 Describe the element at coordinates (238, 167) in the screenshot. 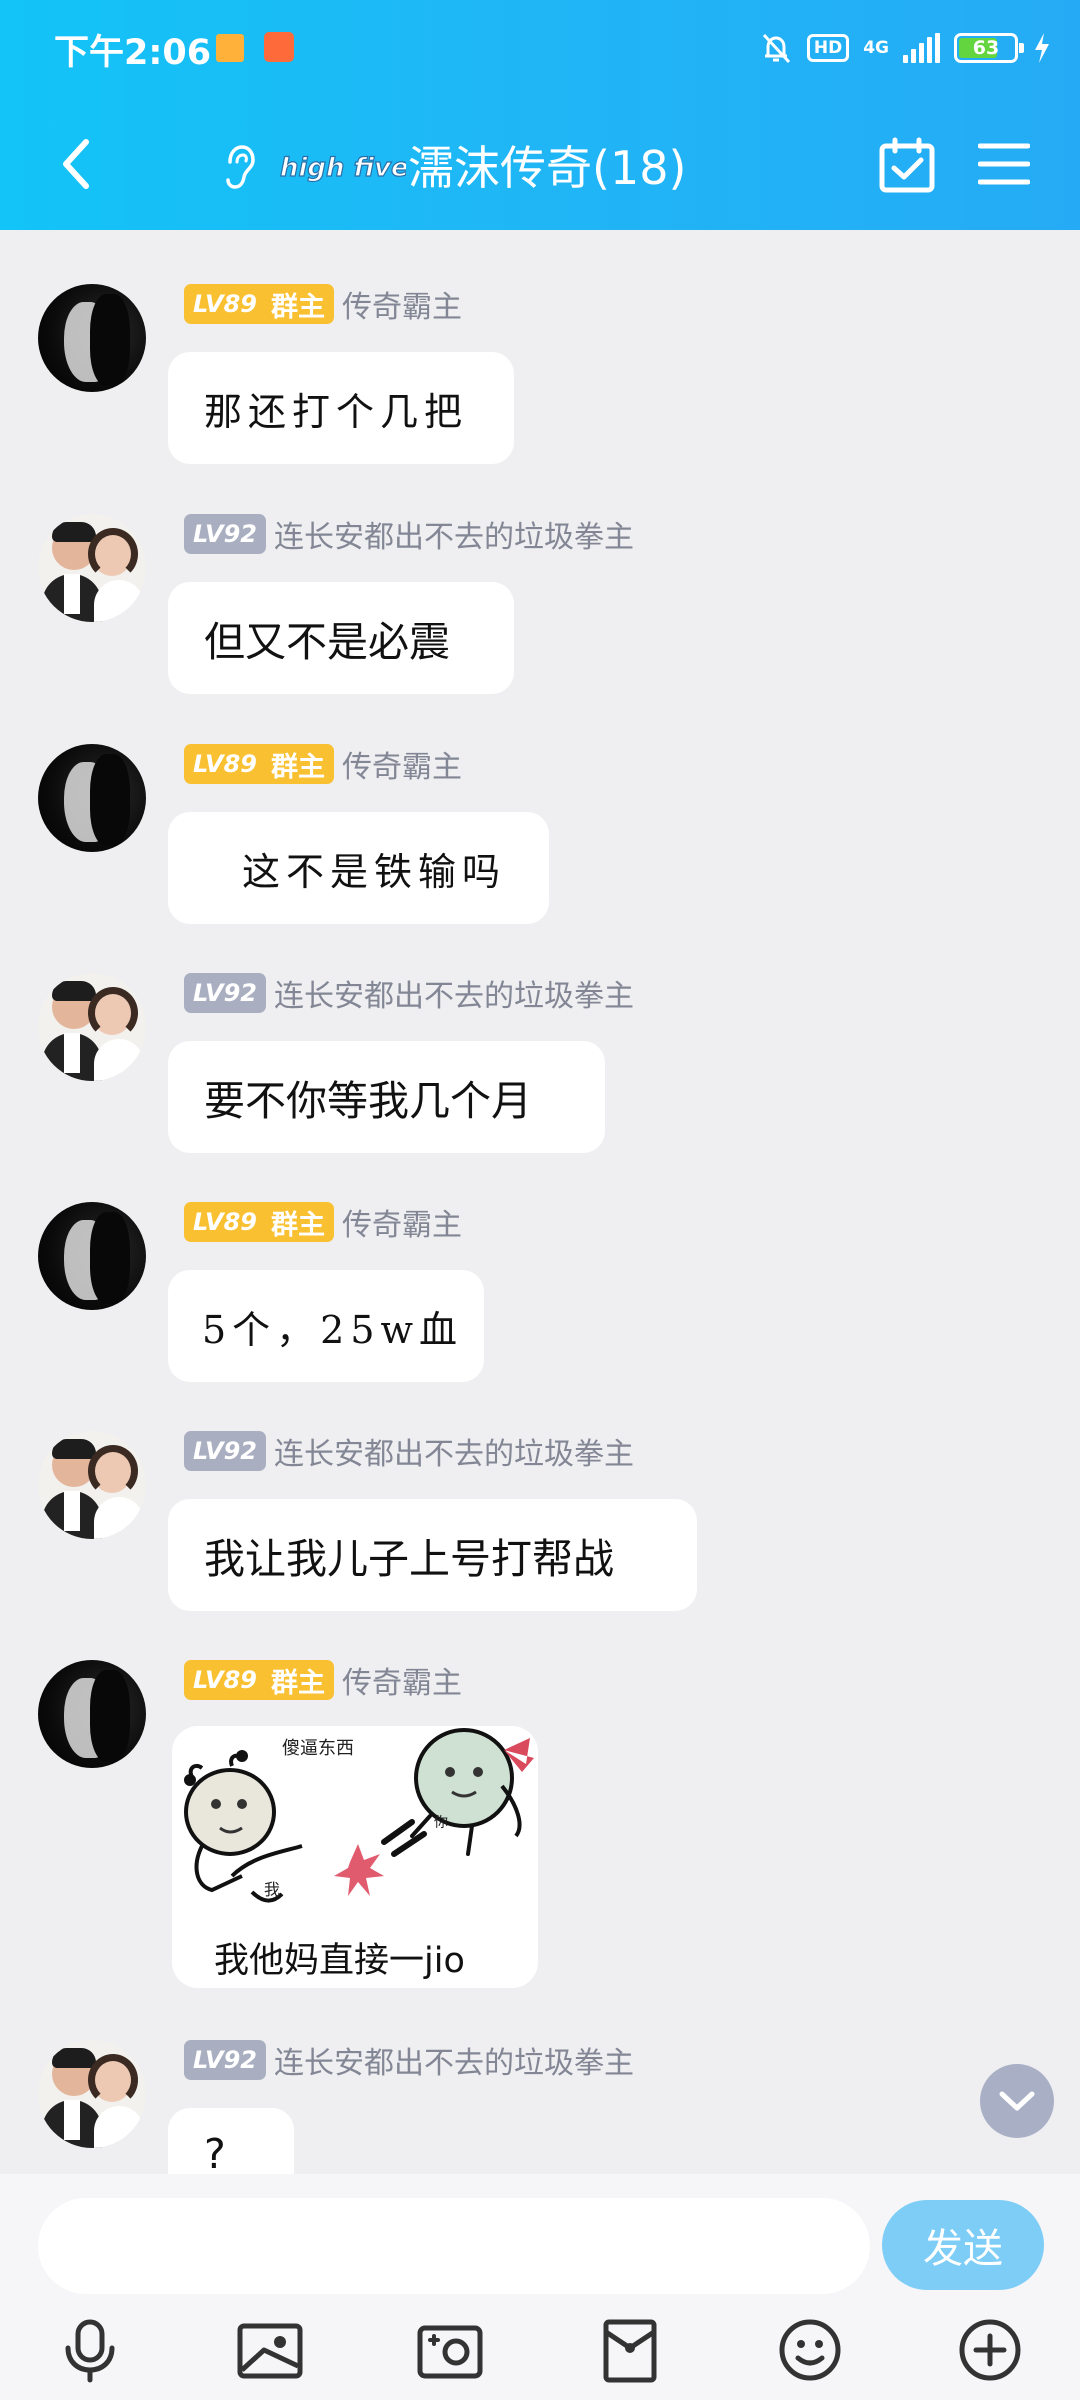

I see `ear-icon` at that location.